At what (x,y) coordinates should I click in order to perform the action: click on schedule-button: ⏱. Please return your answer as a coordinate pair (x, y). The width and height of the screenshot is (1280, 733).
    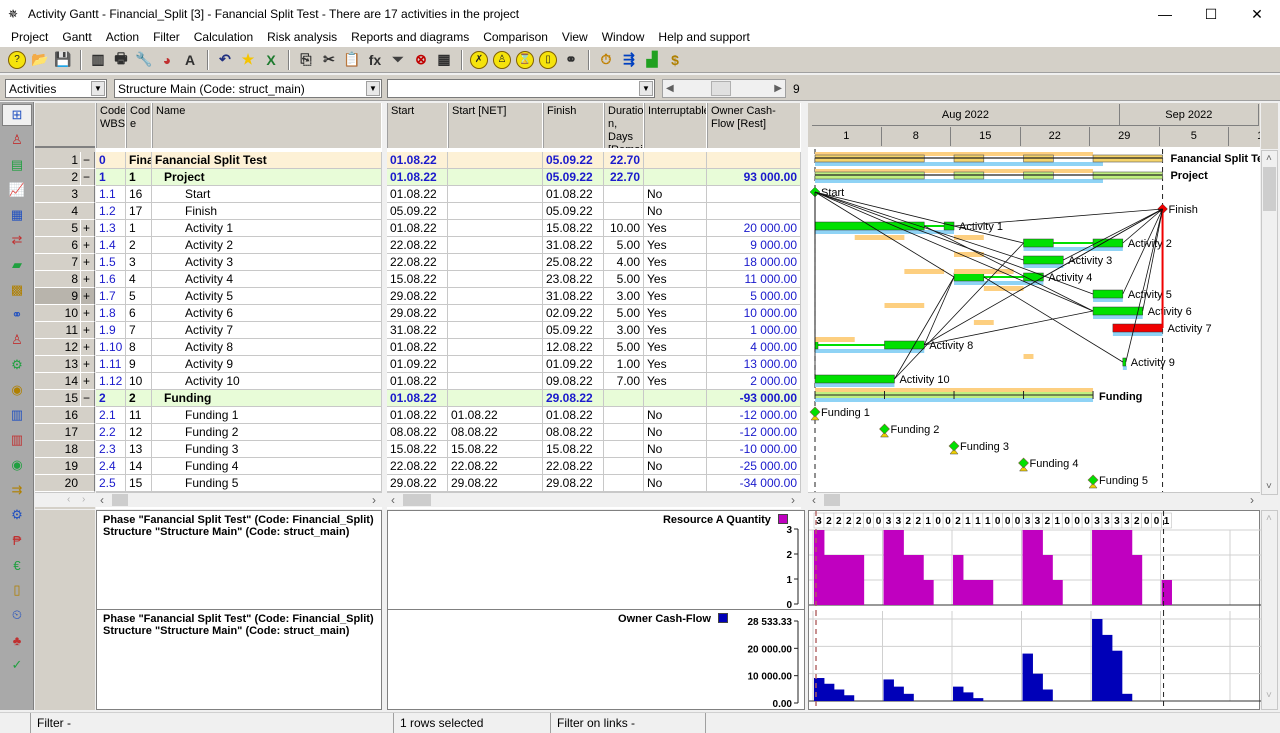
    Looking at the image, I should click on (606, 60).